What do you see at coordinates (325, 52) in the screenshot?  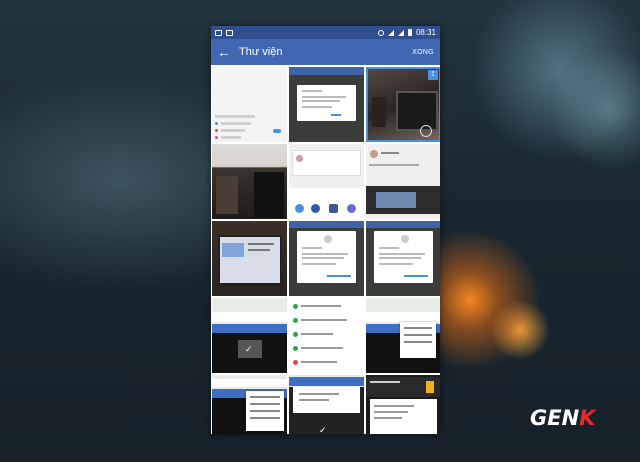 I see `app-bar: ← Thư viện XONG` at bounding box center [325, 52].